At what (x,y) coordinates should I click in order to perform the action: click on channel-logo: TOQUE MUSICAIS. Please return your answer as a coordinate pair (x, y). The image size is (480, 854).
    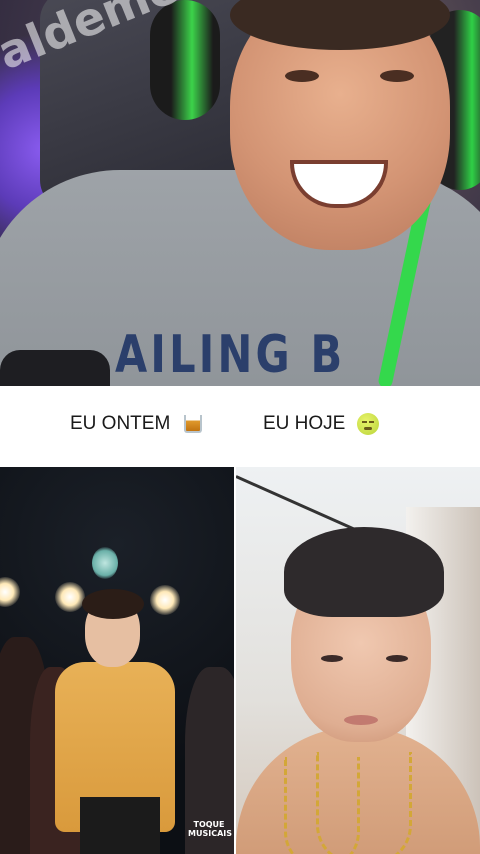
    Looking at the image, I should click on (210, 829).